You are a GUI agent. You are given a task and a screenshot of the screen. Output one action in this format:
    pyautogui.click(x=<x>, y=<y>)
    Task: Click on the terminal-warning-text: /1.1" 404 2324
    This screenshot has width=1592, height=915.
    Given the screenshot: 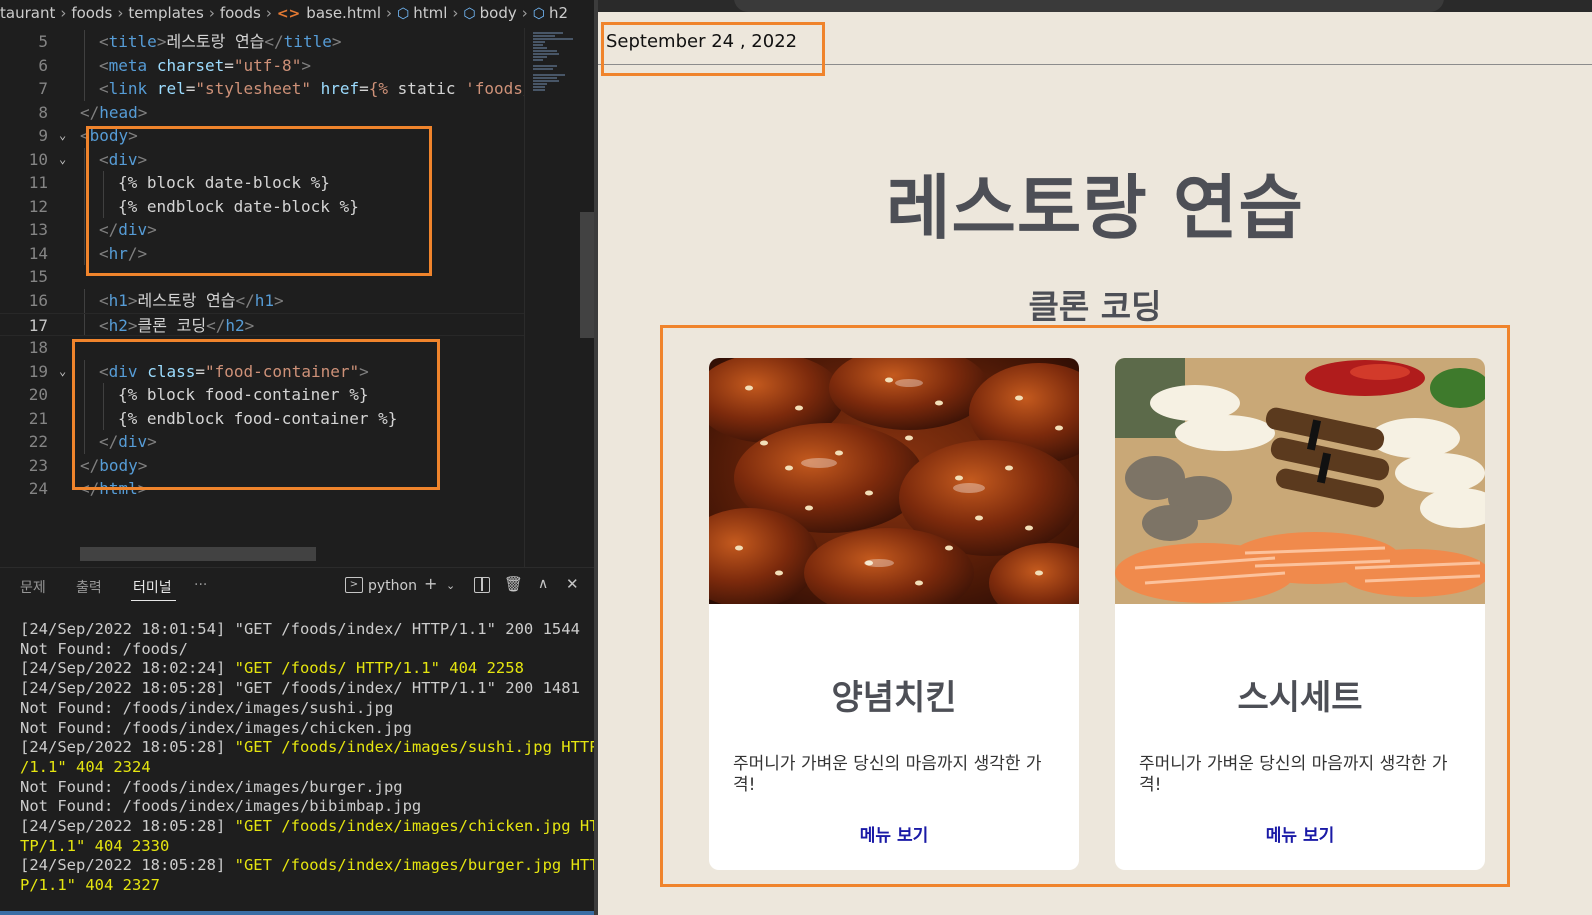 What is the action you would take?
    pyautogui.click(x=85, y=766)
    